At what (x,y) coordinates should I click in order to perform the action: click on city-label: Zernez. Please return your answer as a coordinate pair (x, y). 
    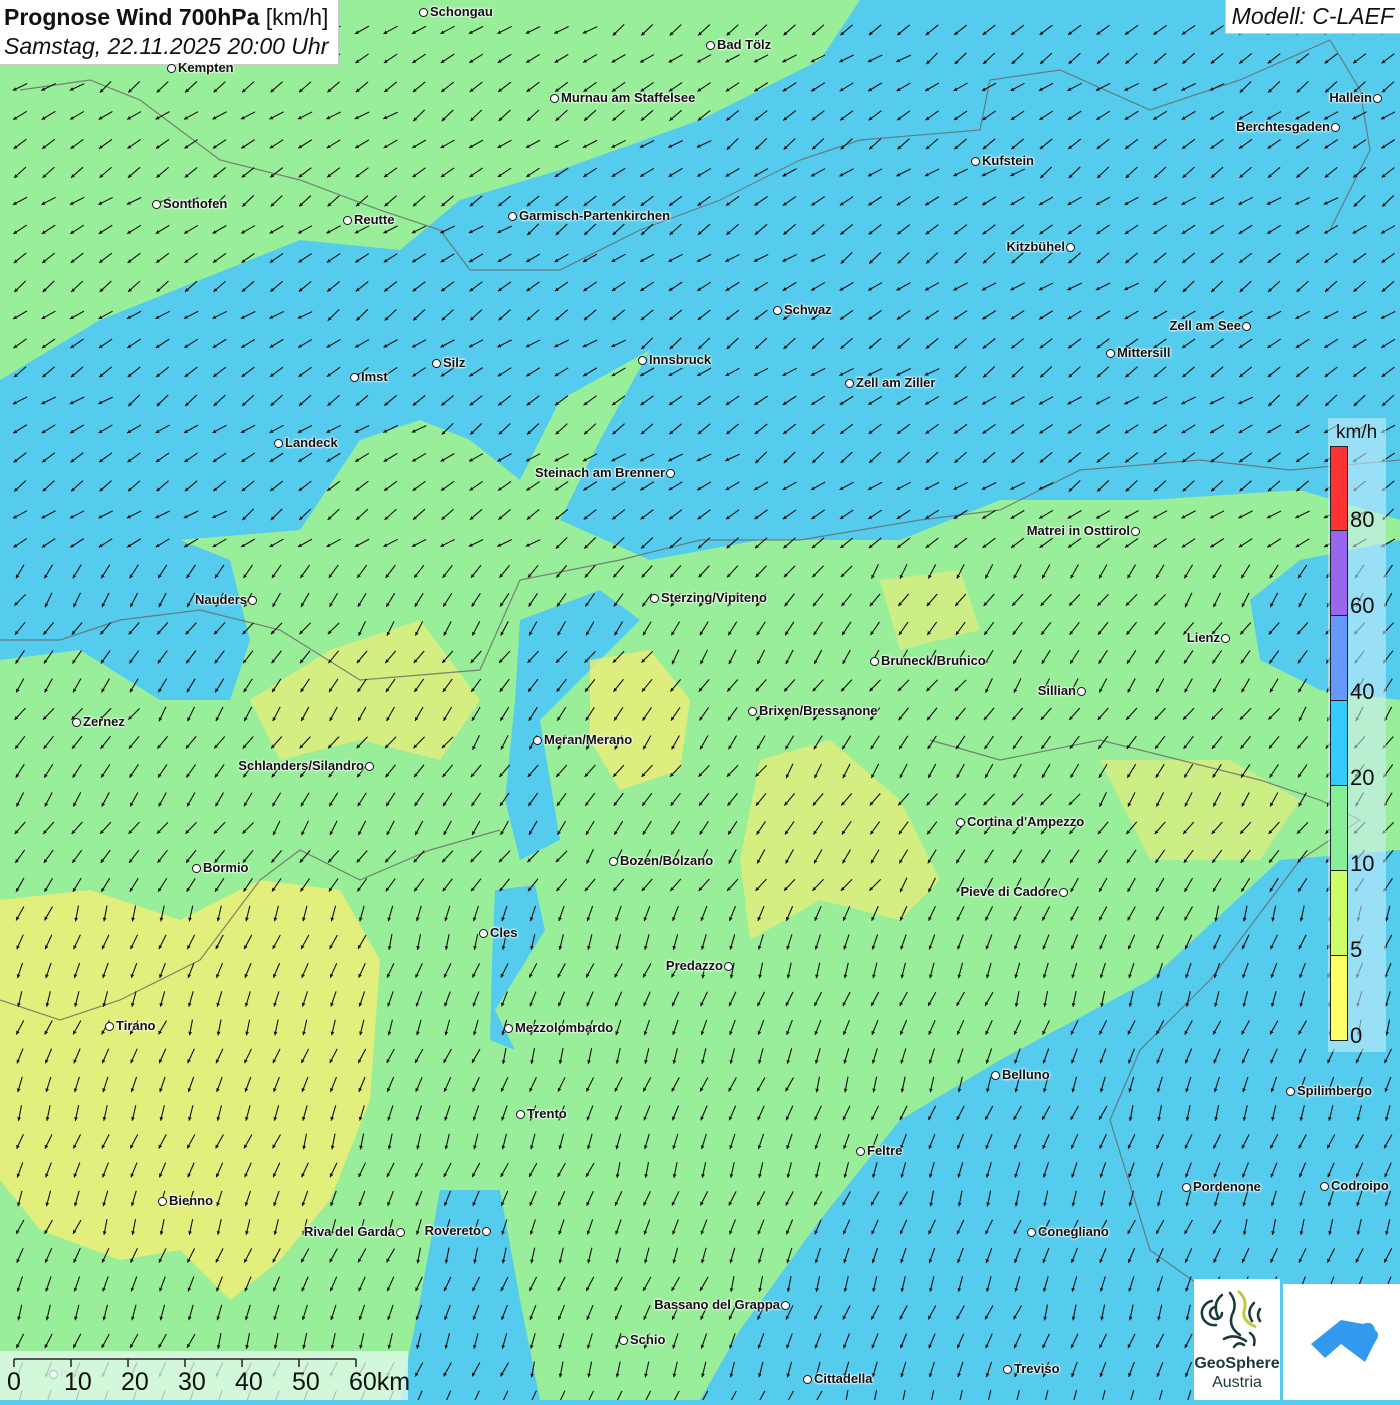
    Looking at the image, I should click on (104, 721).